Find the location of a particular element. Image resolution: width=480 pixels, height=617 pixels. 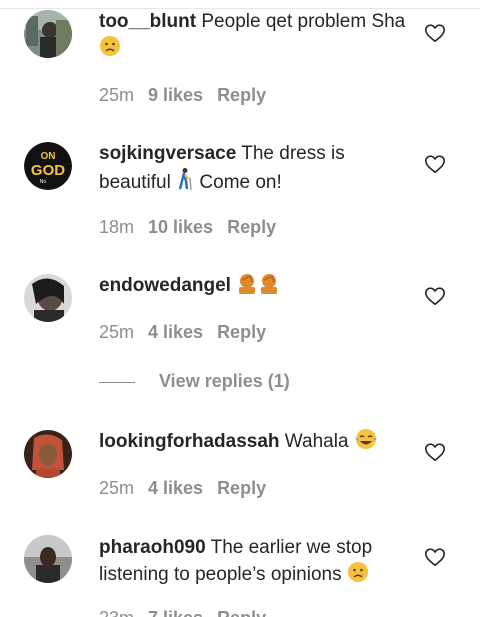

avatar-logo-line2: GOD is located at coordinates (48, 170).